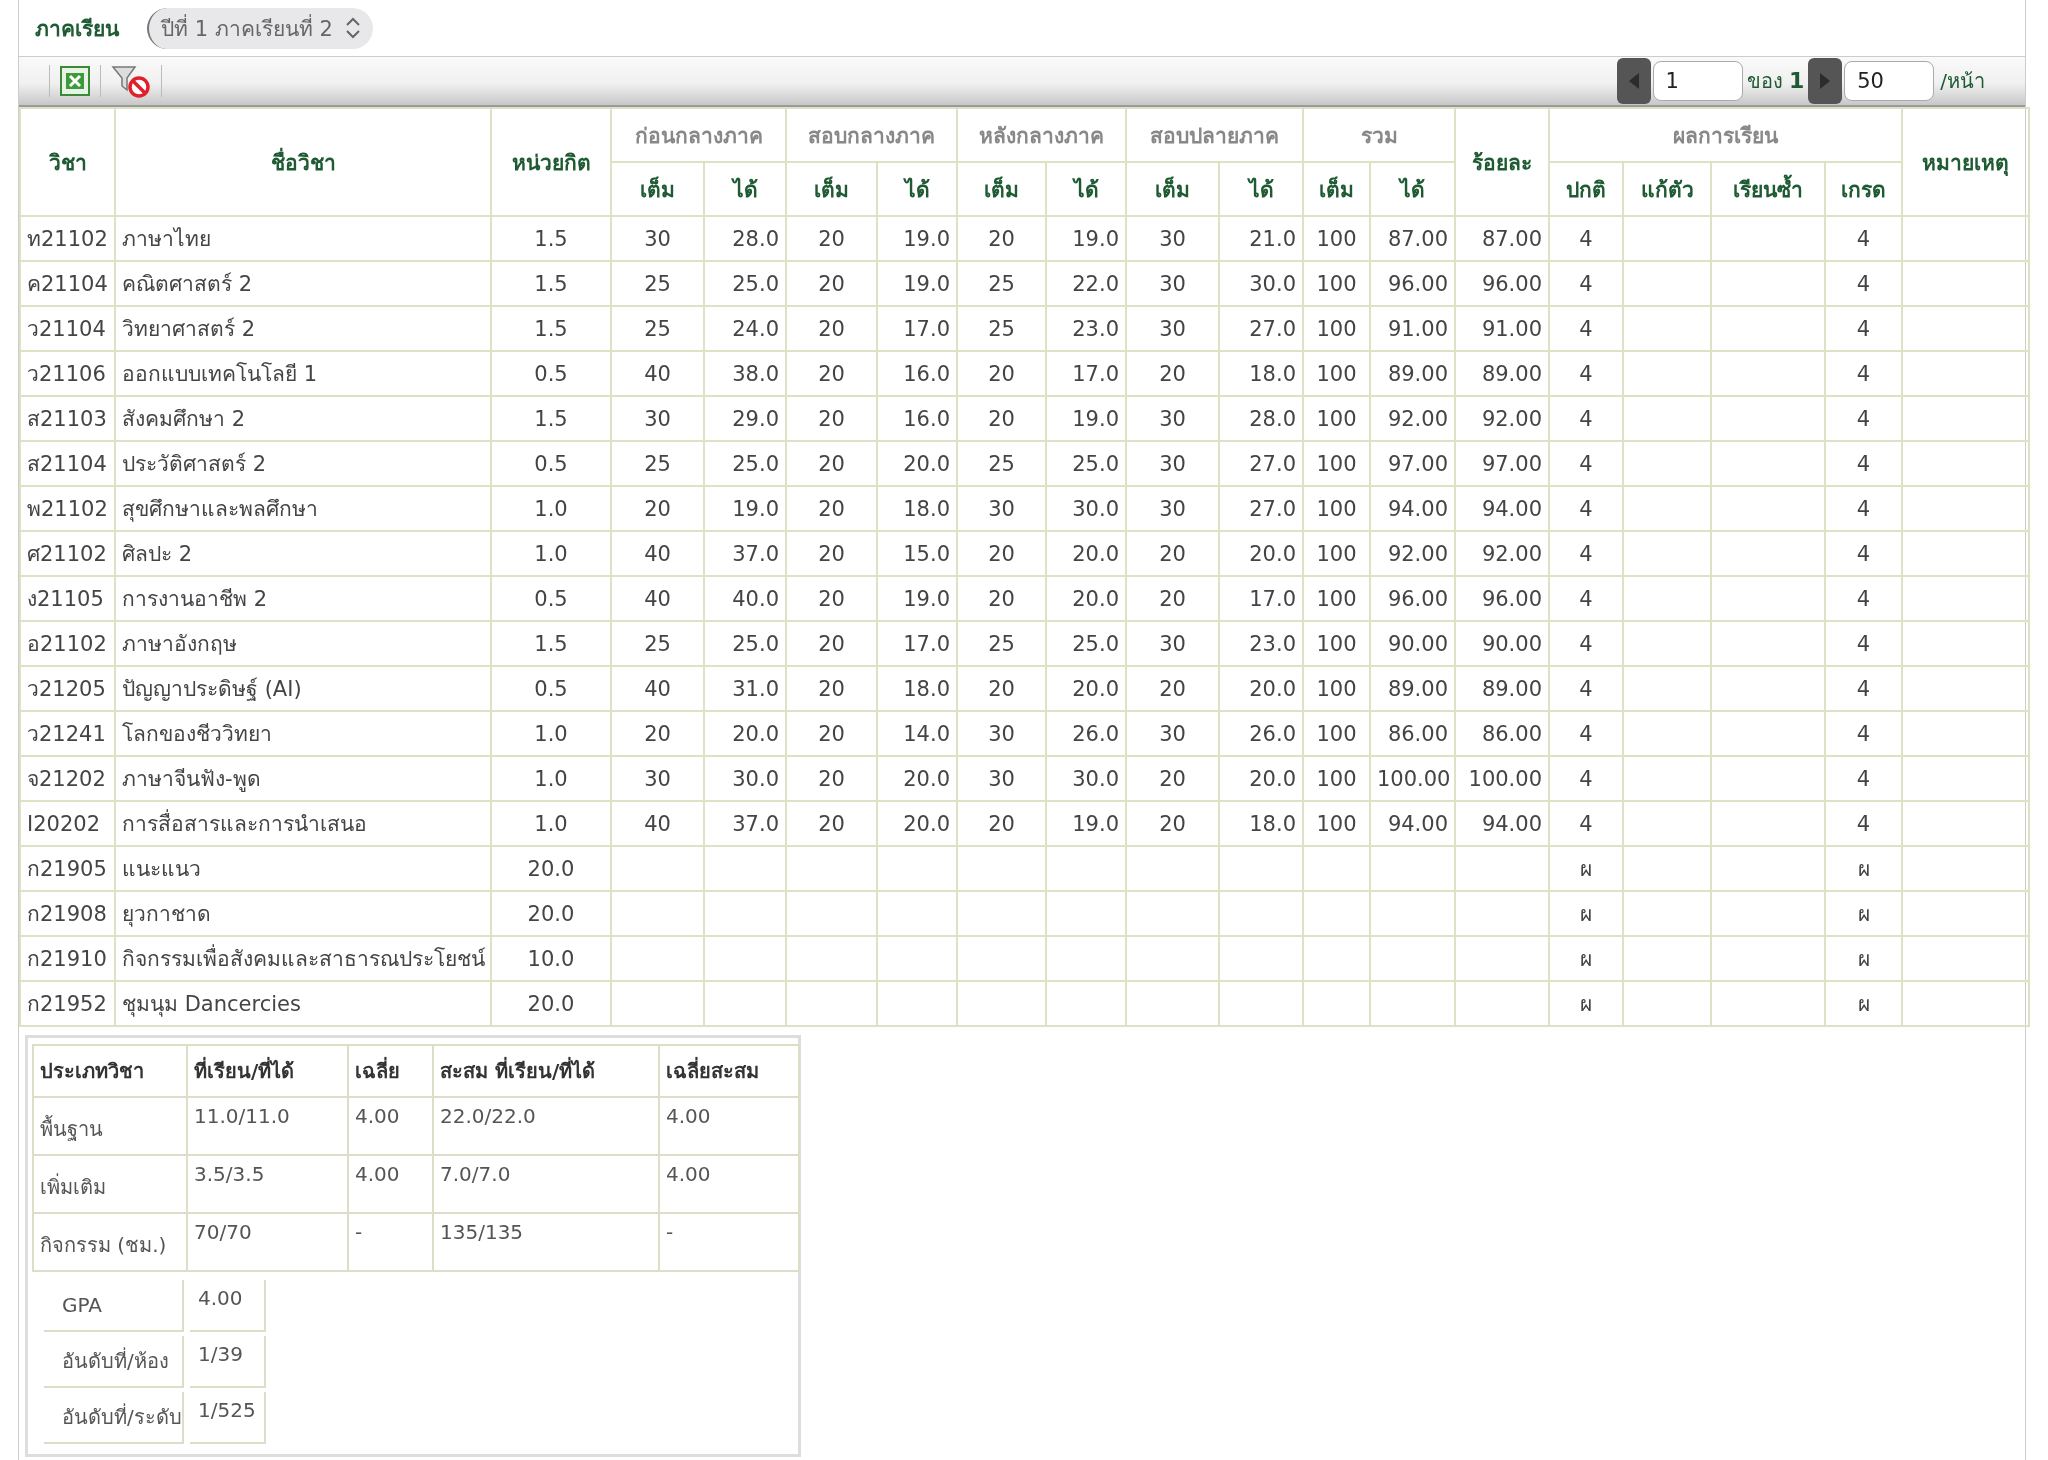 The image size is (2048, 1460). What do you see at coordinates (917, 553) in the screenshot?
I see `table-cell: 15.0` at bounding box center [917, 553].